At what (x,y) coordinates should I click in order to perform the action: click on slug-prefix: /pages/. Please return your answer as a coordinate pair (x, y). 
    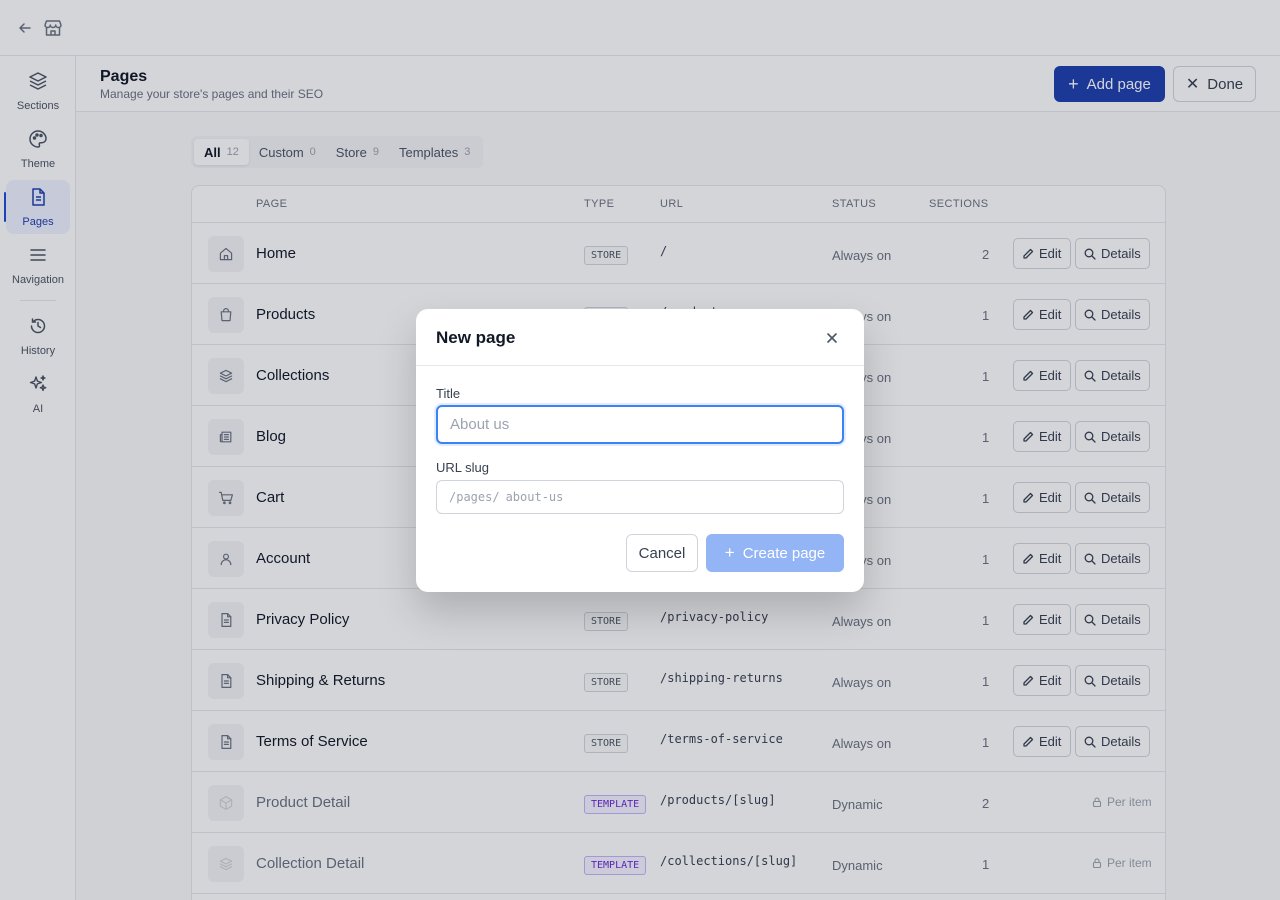
    Looking at the image, I should click on (474, 497).